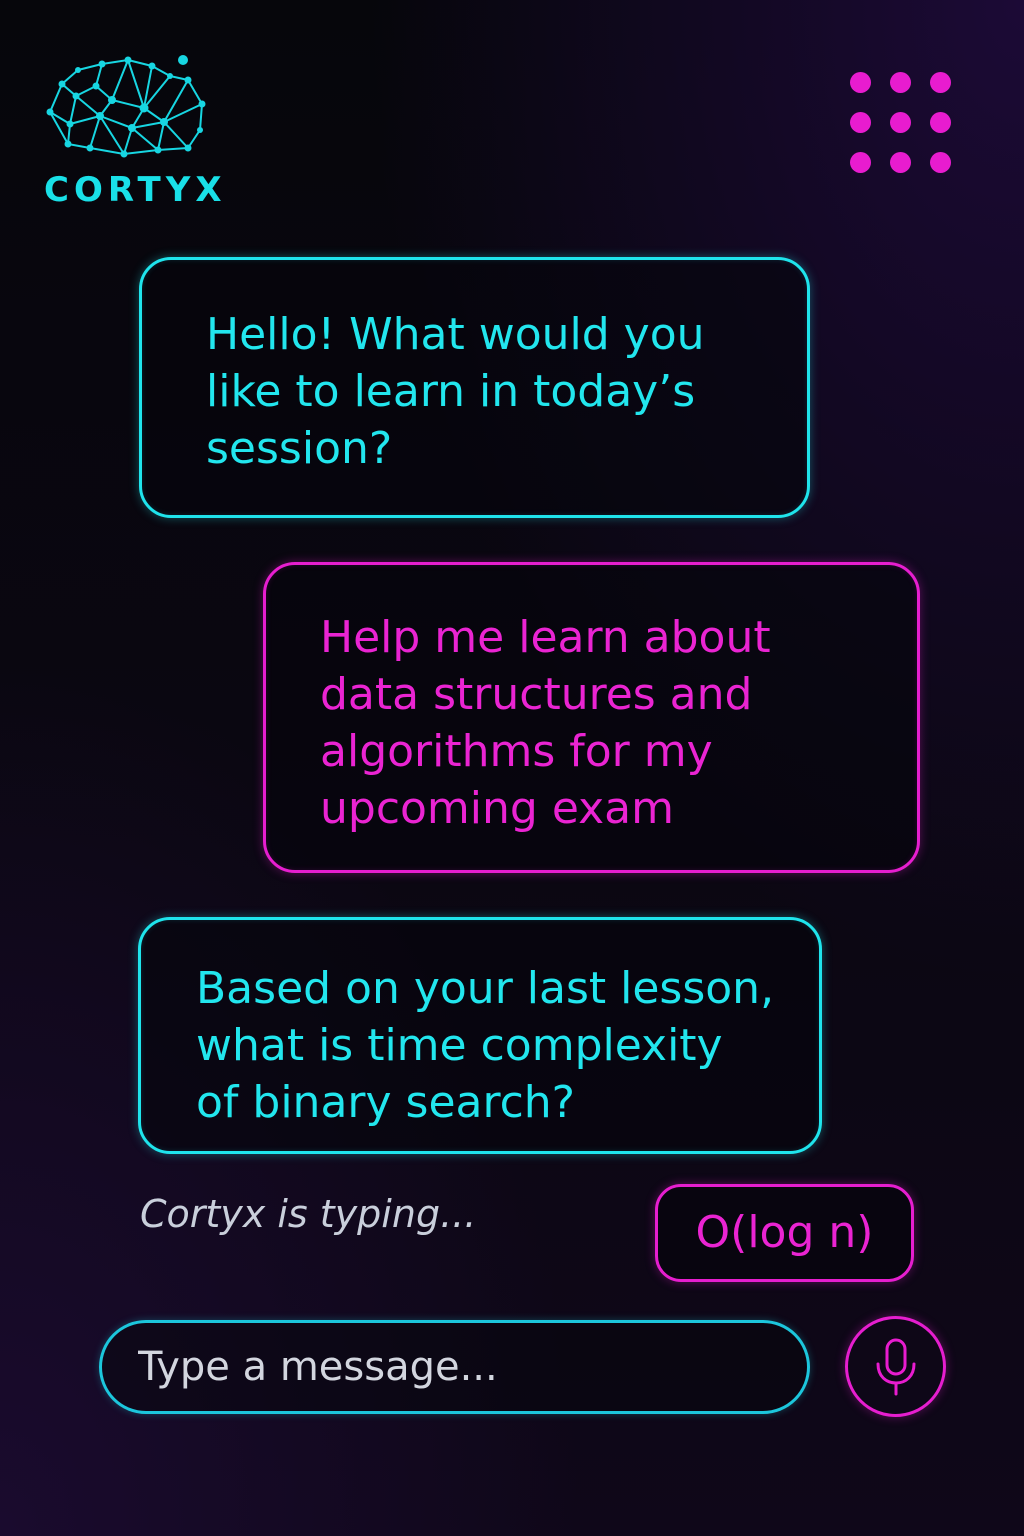 This screenshot has height=1536, width=1024. Describe the element at coordinates (126, 106) in the screenshot. I see `brain-network-icon` at that location.